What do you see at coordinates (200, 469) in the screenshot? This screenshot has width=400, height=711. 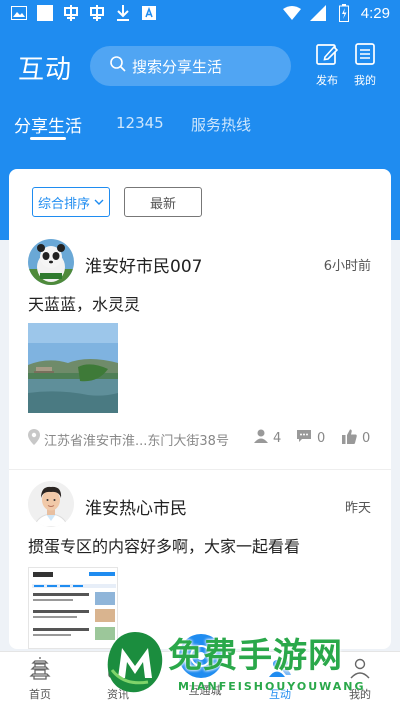 I see `divider` at bounding box center [200, 469].